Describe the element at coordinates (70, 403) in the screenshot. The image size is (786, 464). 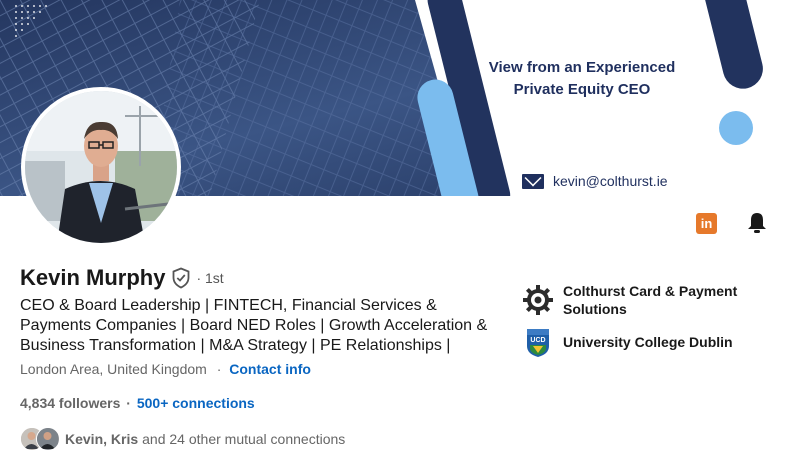
I see `followers-count: 4,834 followers` at that location.